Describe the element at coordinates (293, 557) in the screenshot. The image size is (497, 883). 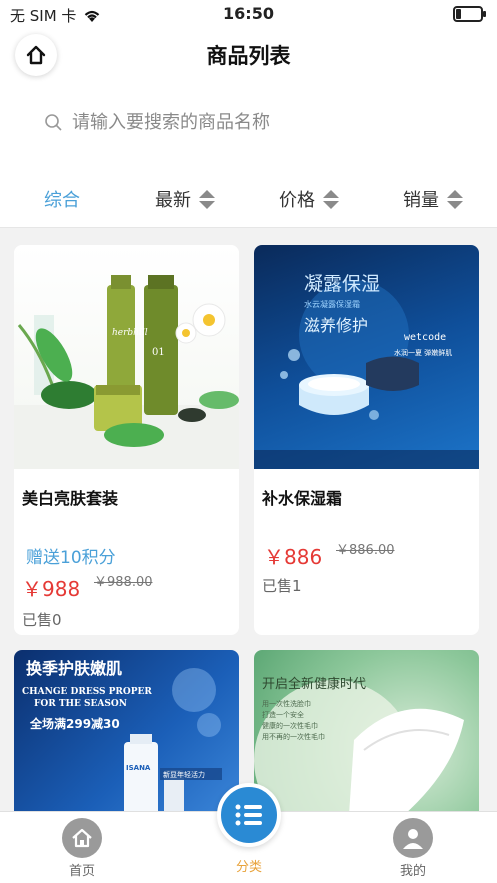
I see `product-price: ￥886` at that location.